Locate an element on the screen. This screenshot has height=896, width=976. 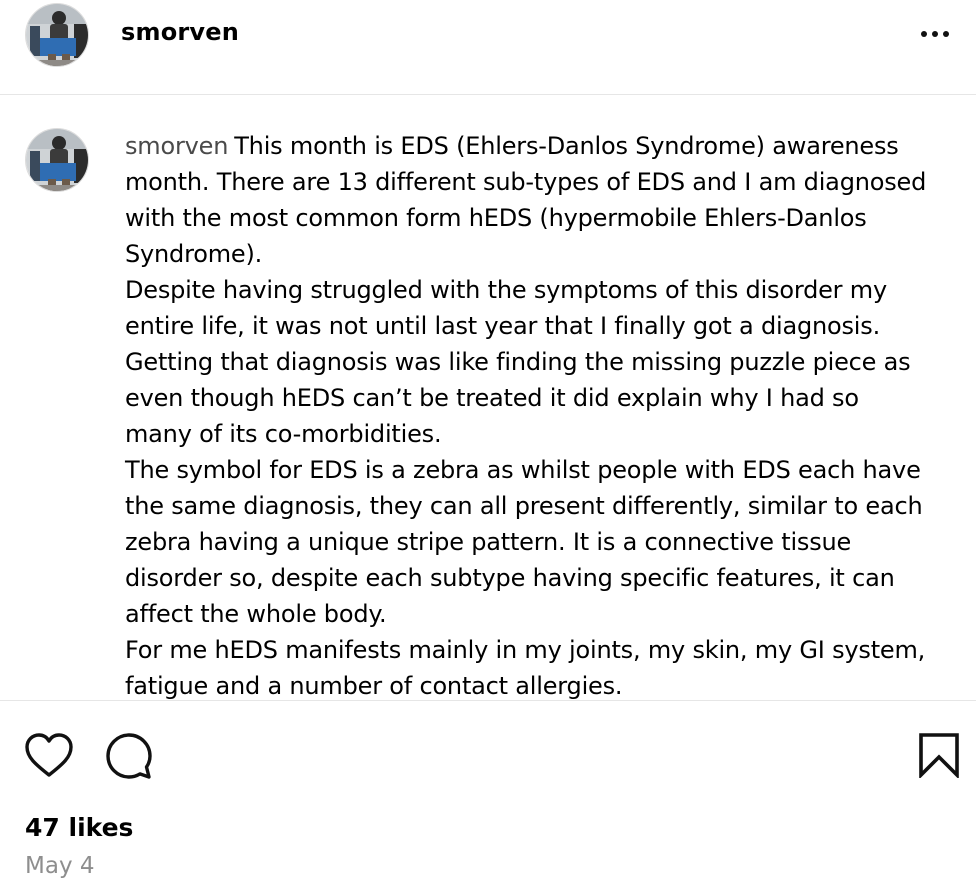
bookmark-outline-icon is located at coordinates (939, 756).